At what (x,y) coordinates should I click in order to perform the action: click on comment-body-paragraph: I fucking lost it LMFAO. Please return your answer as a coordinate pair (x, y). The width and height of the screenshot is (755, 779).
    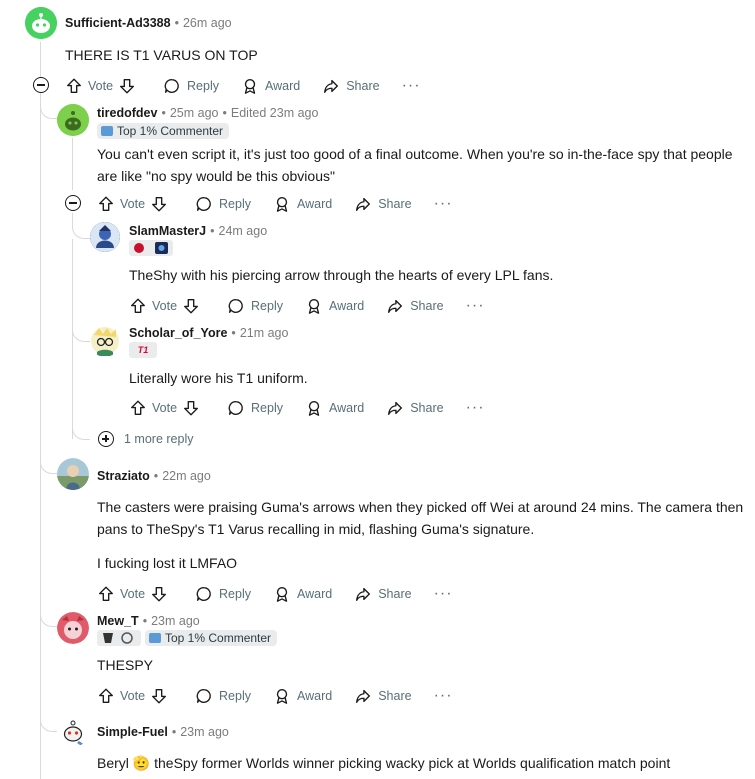
    Looking at the image, I should click on (167, 563).